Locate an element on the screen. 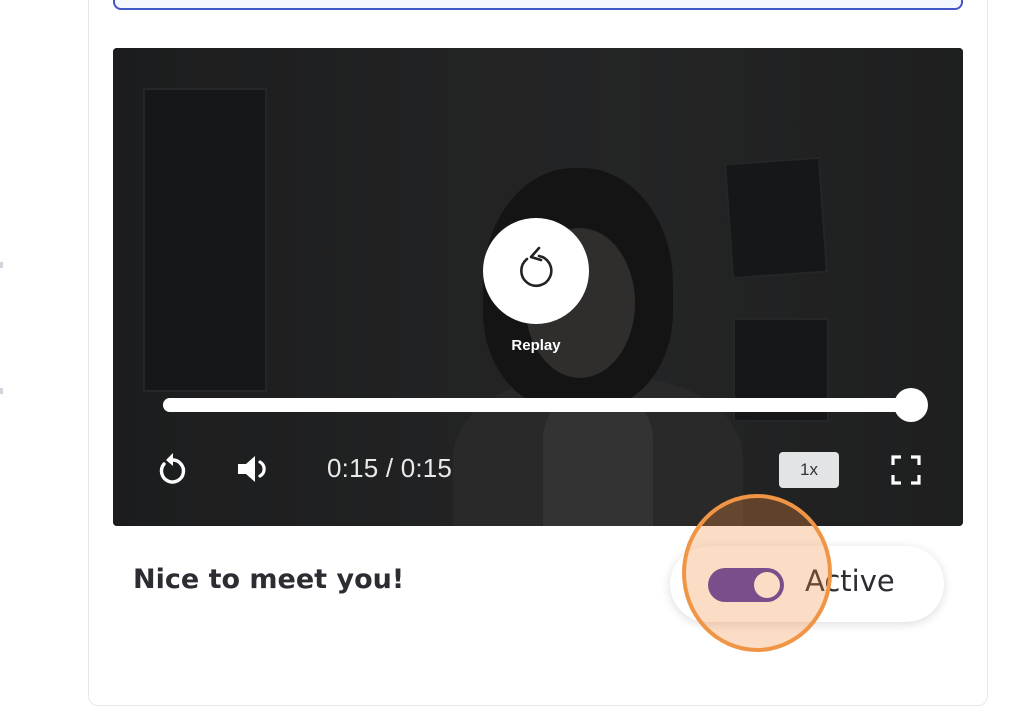  rewind-icon is located at coordinates (172, 468).